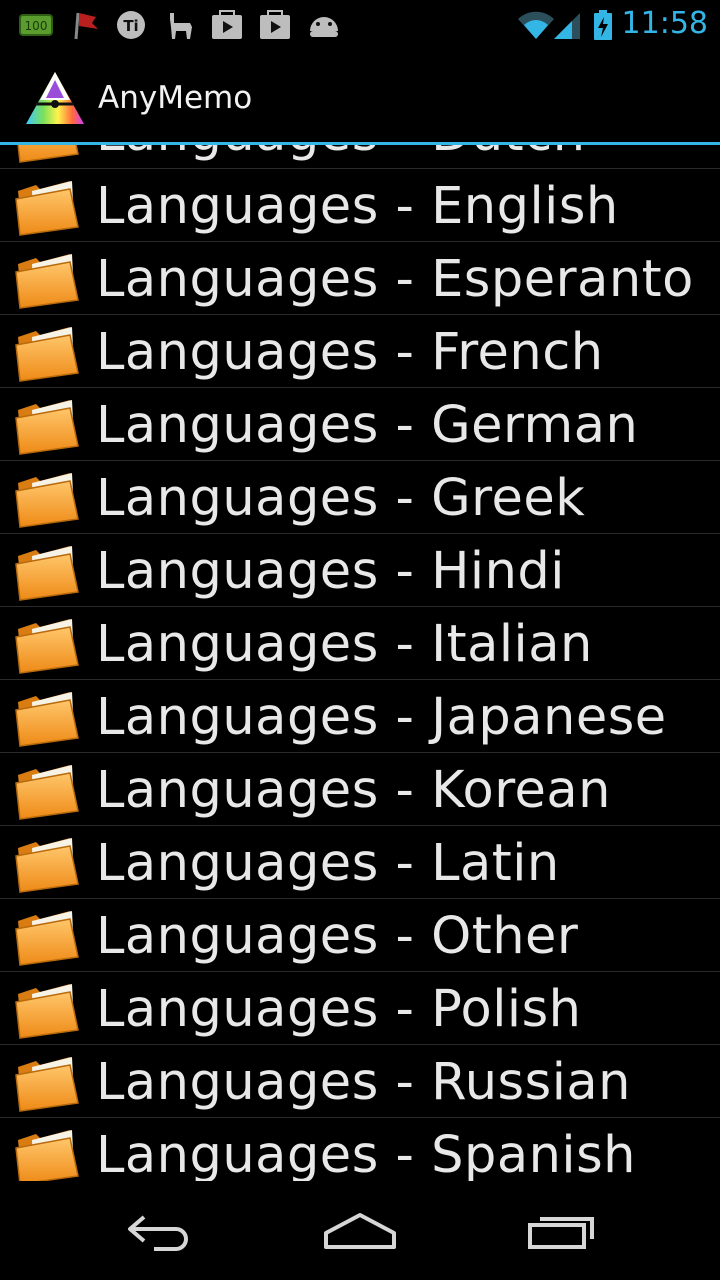  Describe the element at coordinates (341, 498) in the screenshot. I see `folder-name: Languages - Greek` at that location.